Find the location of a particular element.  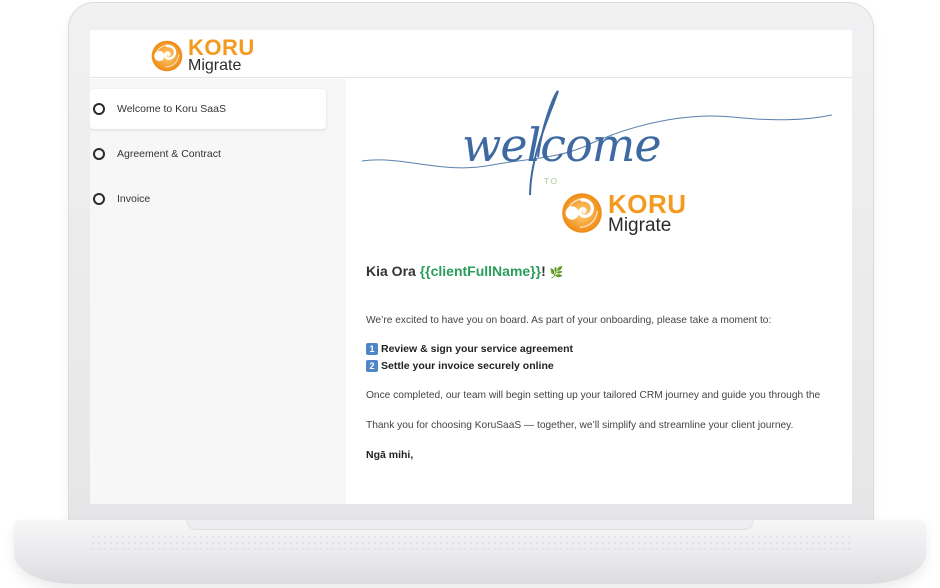

task-item: 2 Settle your invoice securely online is located at coordinates (460, 366).